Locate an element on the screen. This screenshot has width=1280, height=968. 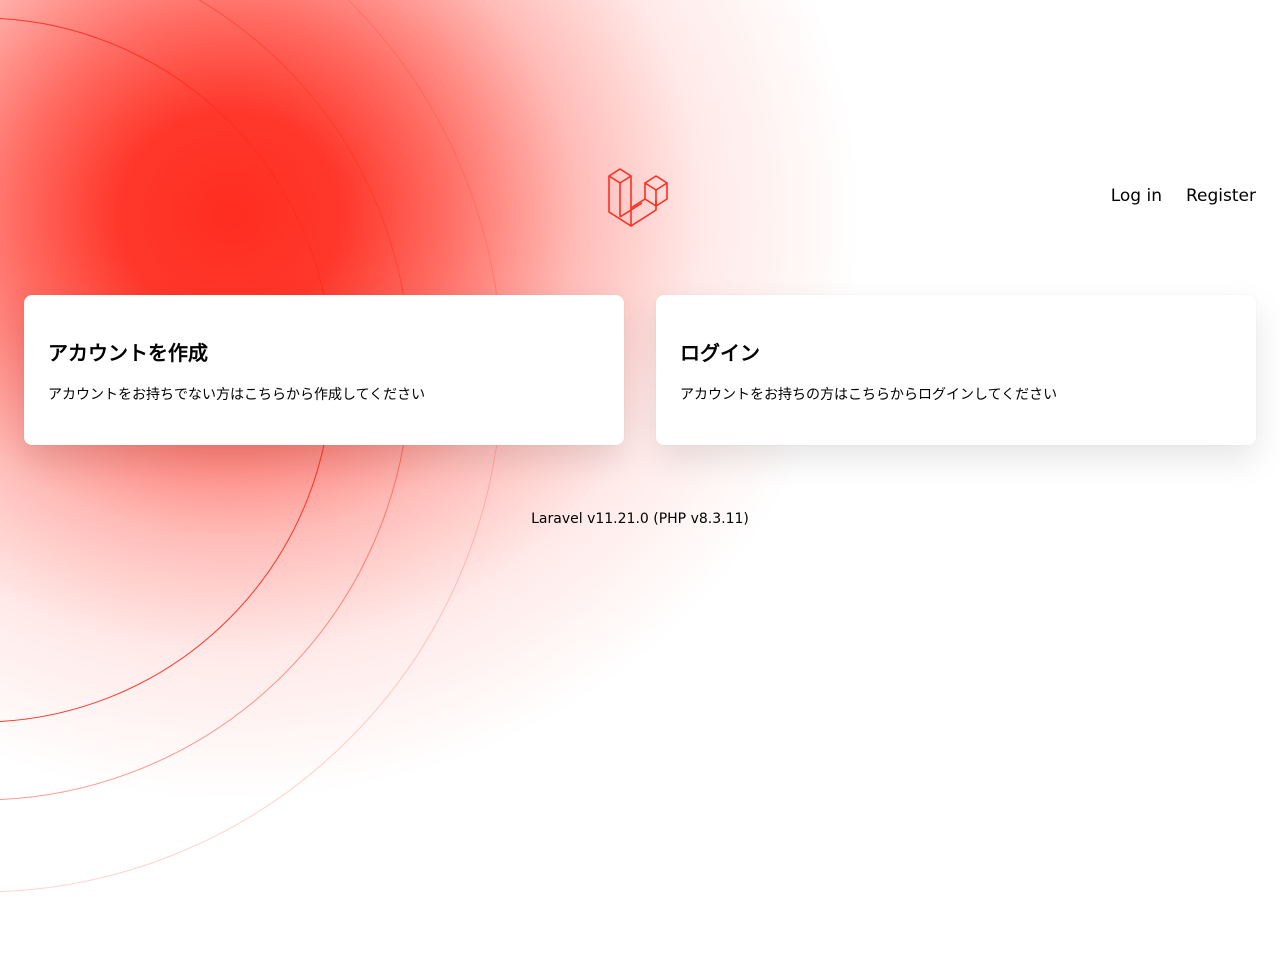
login-card: ログイン アカウントをお持ちの方はこちらからログインしてください is located at coordinates (956, 370).